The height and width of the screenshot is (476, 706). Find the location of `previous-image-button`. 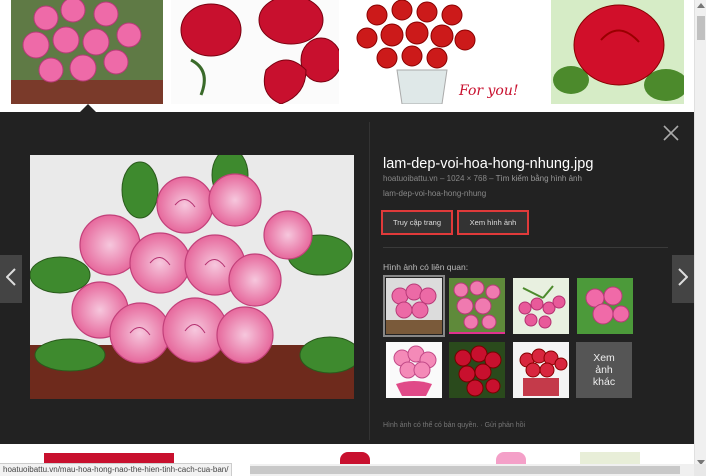

previous-image-button is located at coordinates (11, 279).